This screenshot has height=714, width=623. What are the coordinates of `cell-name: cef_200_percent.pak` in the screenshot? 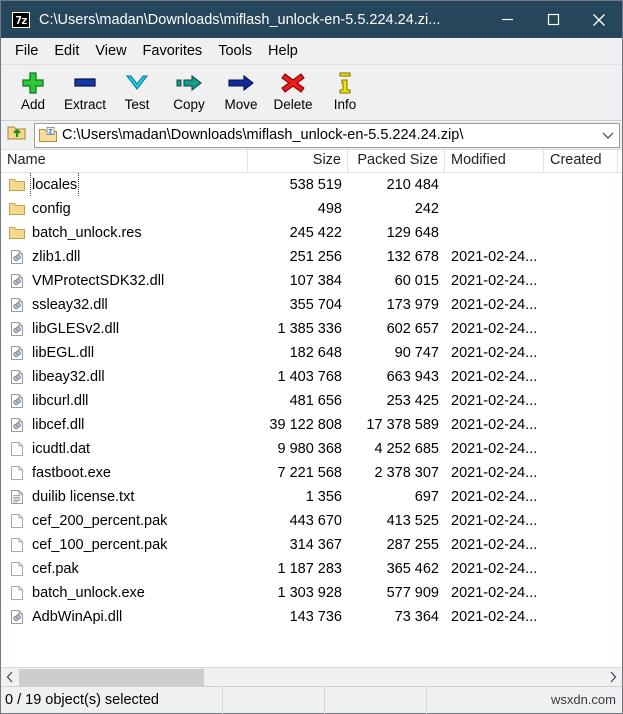 It's located at (124, 521).